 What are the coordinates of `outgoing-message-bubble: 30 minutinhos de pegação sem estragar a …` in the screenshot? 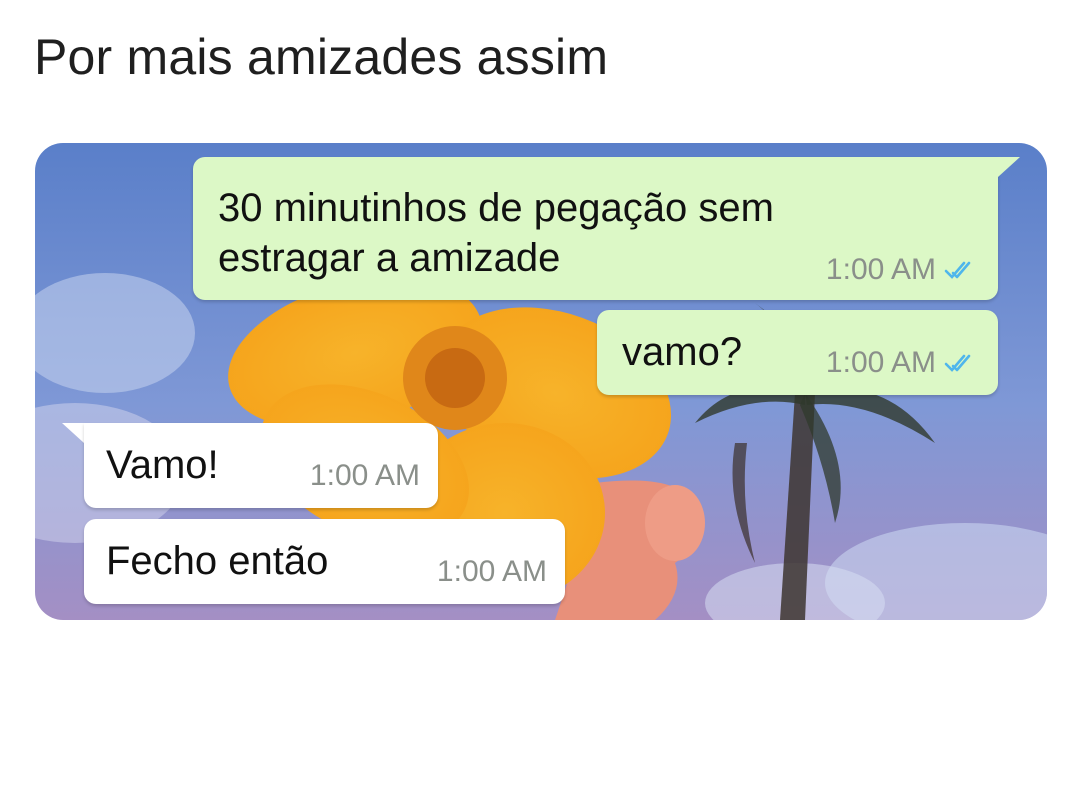 It's located at (595, 228).